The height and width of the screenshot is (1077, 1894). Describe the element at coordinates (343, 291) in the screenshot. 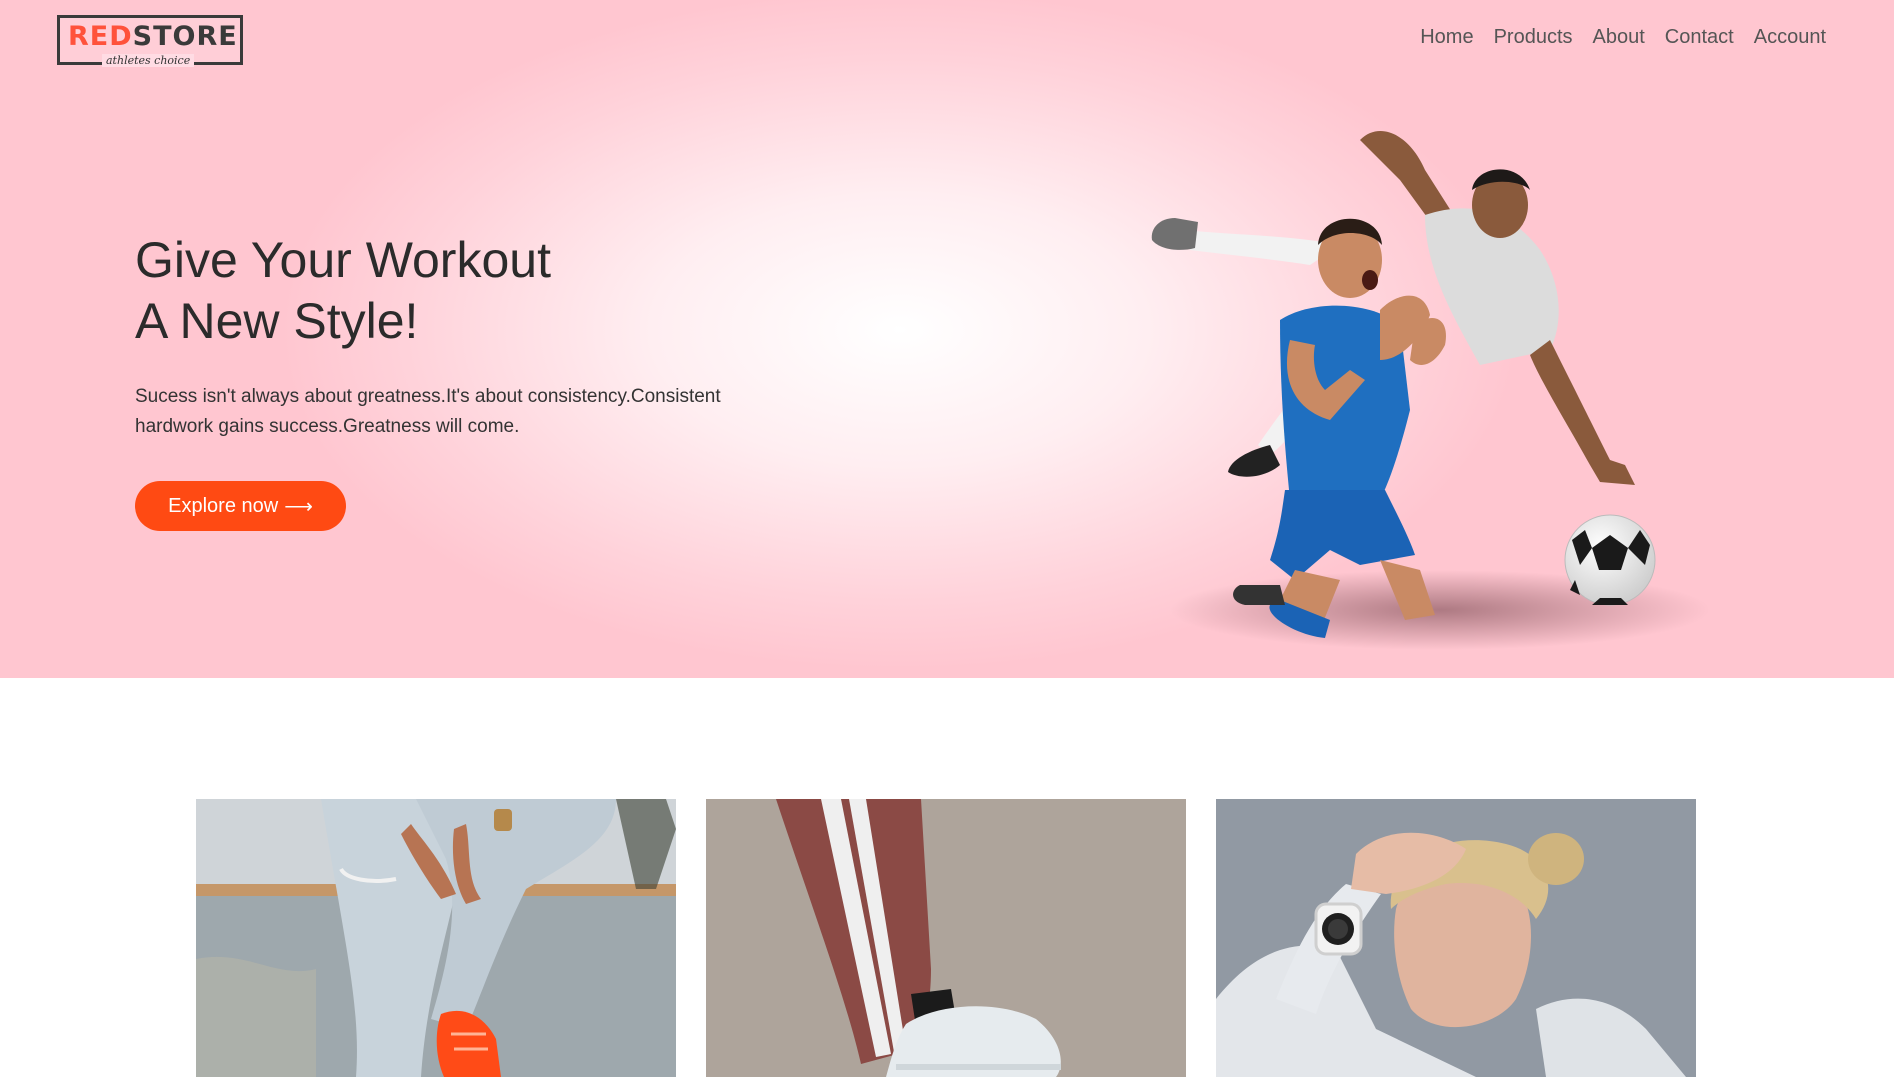

I see `hero-title: Give Your Workout A New Style!` at that location.